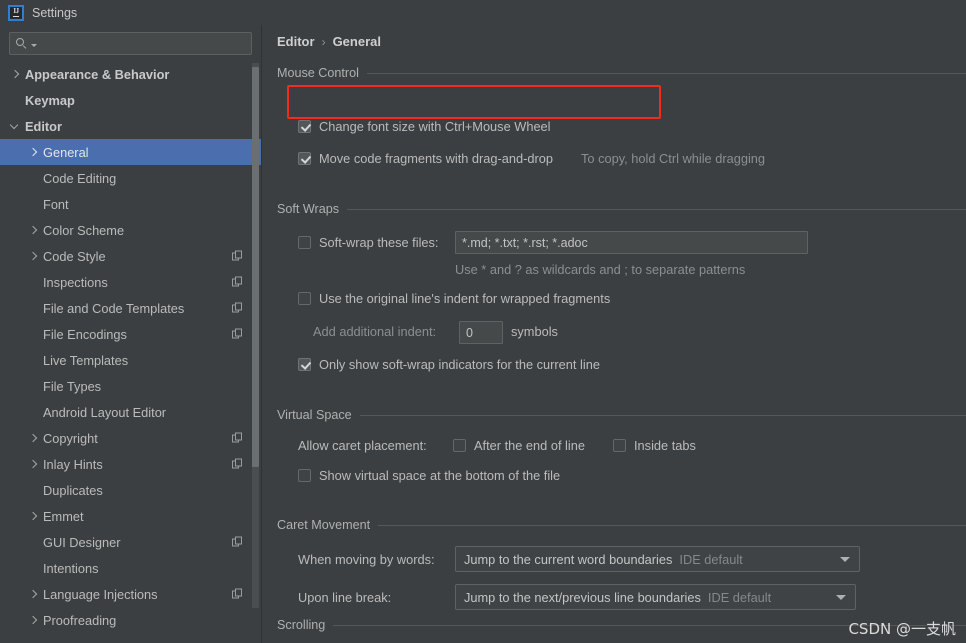 This screenshot has height=643, width=966. What do you see at coordinates (529, 445) in the screenshot?
I see `checkbox-label: After the end of line` at bounding box center [529, 445].